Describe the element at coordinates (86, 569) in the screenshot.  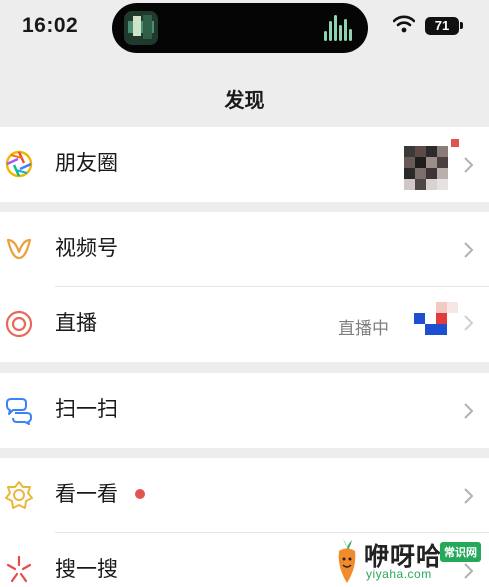
I see `search-label: 搜一搜` at that location.